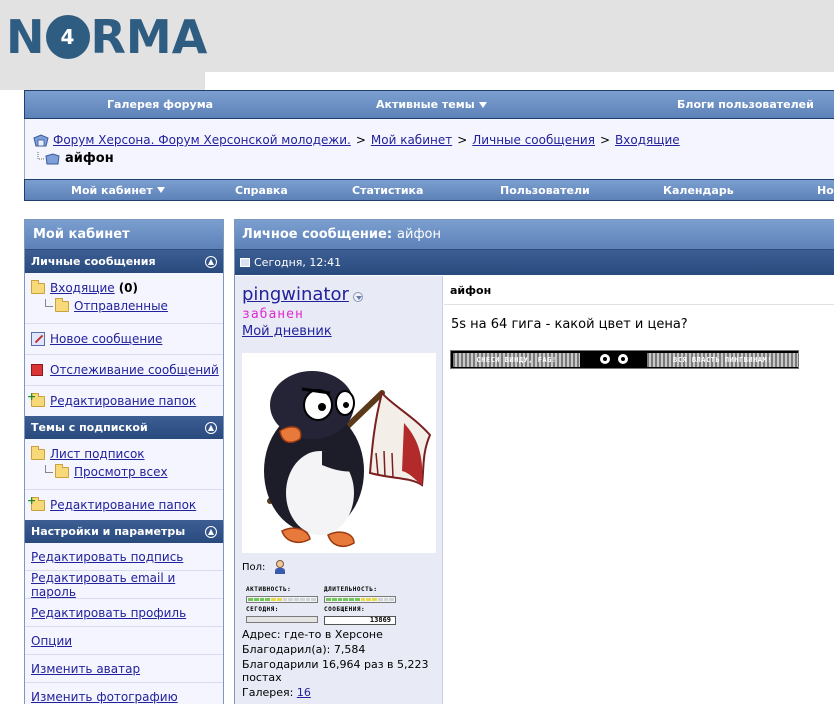 Image resolution: width=834 pixels, height=704 pixels. I want to click on edit-sub-folders-link: Редактирование папок, so click(123, 505).